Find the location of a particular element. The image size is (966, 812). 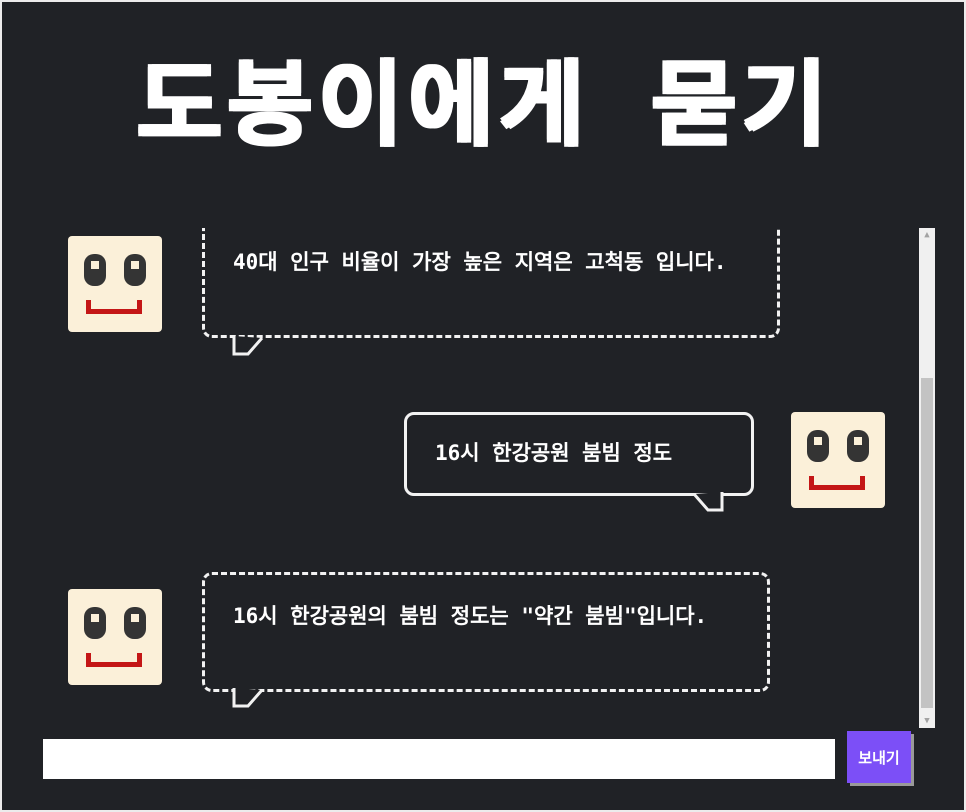

message-text: 16시 한강공원 붐빔 정도 is located at coordinates (554, 453).